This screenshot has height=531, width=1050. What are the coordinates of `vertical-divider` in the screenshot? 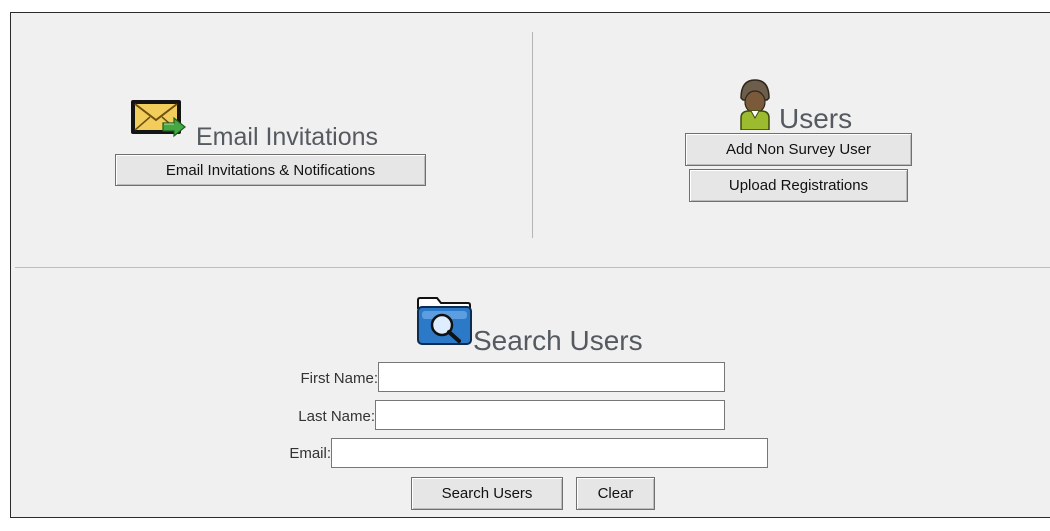 It's located at (532, 135).